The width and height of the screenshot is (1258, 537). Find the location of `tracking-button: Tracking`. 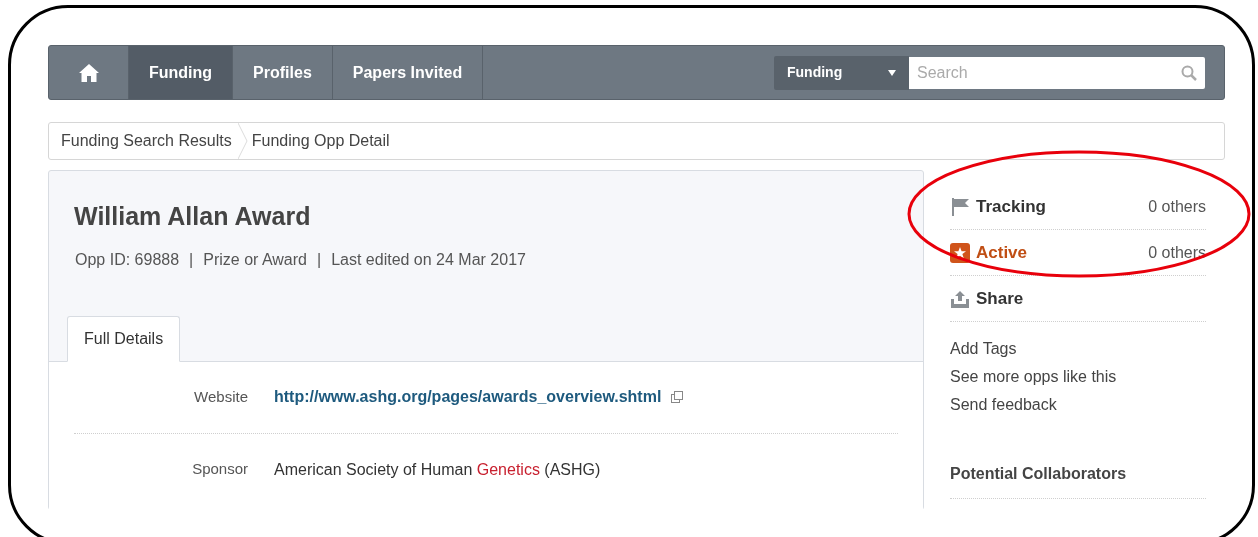

tracking-button: Tracking is located at coordinates (998, 206).